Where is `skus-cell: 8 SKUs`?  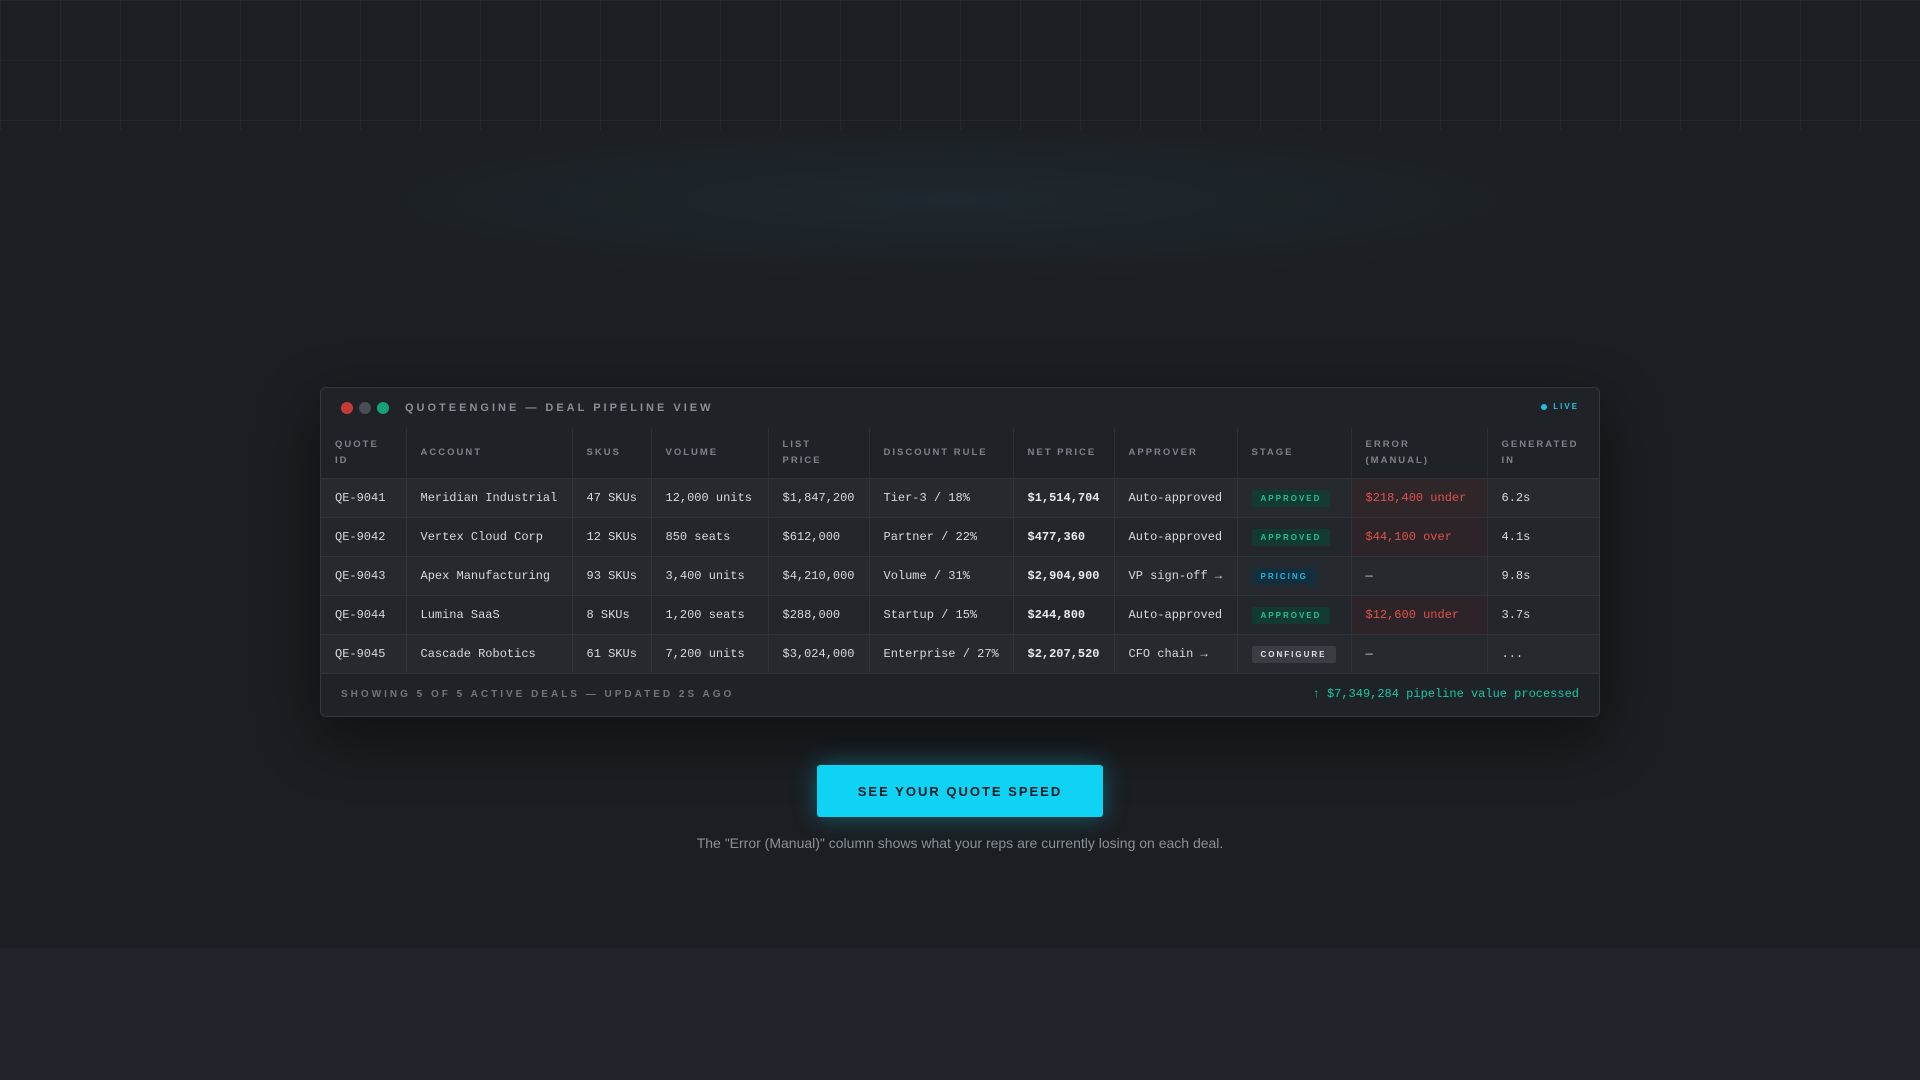 skus-cell: 8 SKUs is located at coordinates (612, 615).